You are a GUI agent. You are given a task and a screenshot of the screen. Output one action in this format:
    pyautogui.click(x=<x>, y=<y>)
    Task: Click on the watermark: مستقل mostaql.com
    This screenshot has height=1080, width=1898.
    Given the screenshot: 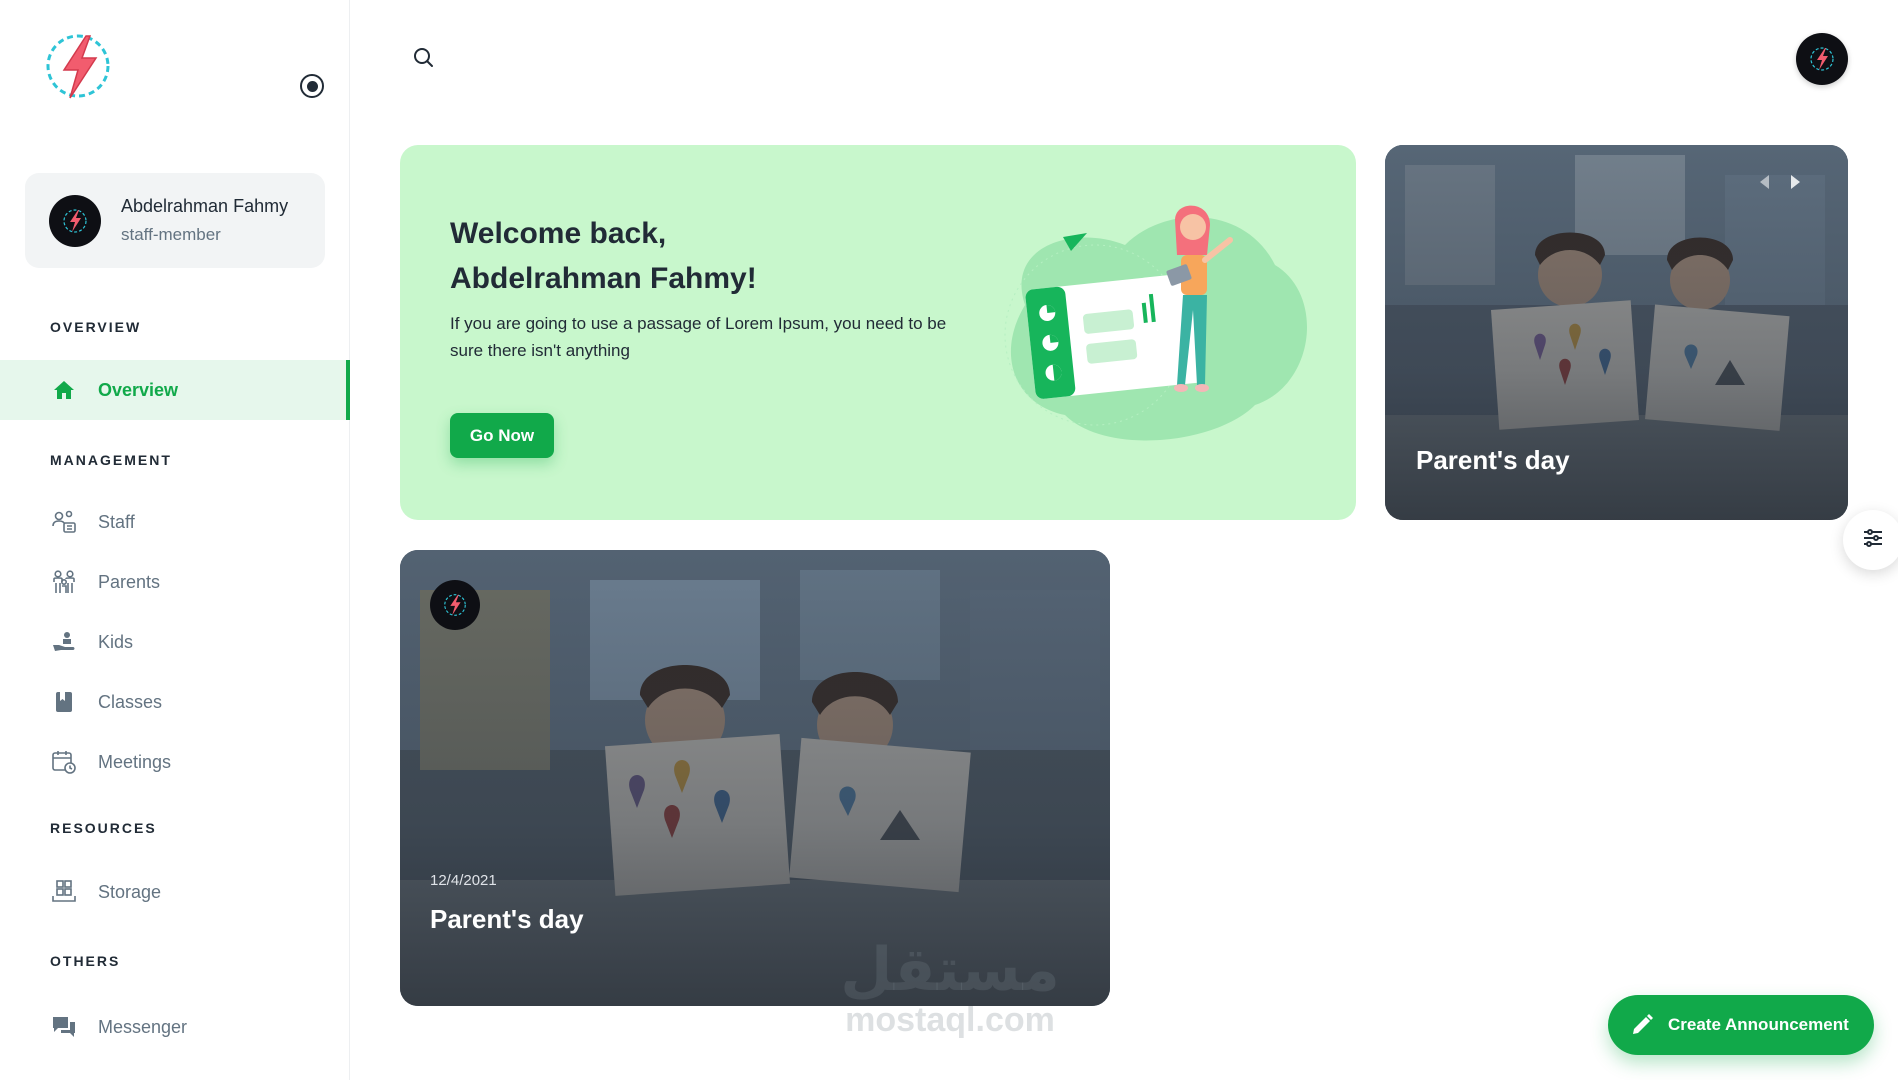 What is the action you would take?
    pyautogui.click(x=950, y=990)
    